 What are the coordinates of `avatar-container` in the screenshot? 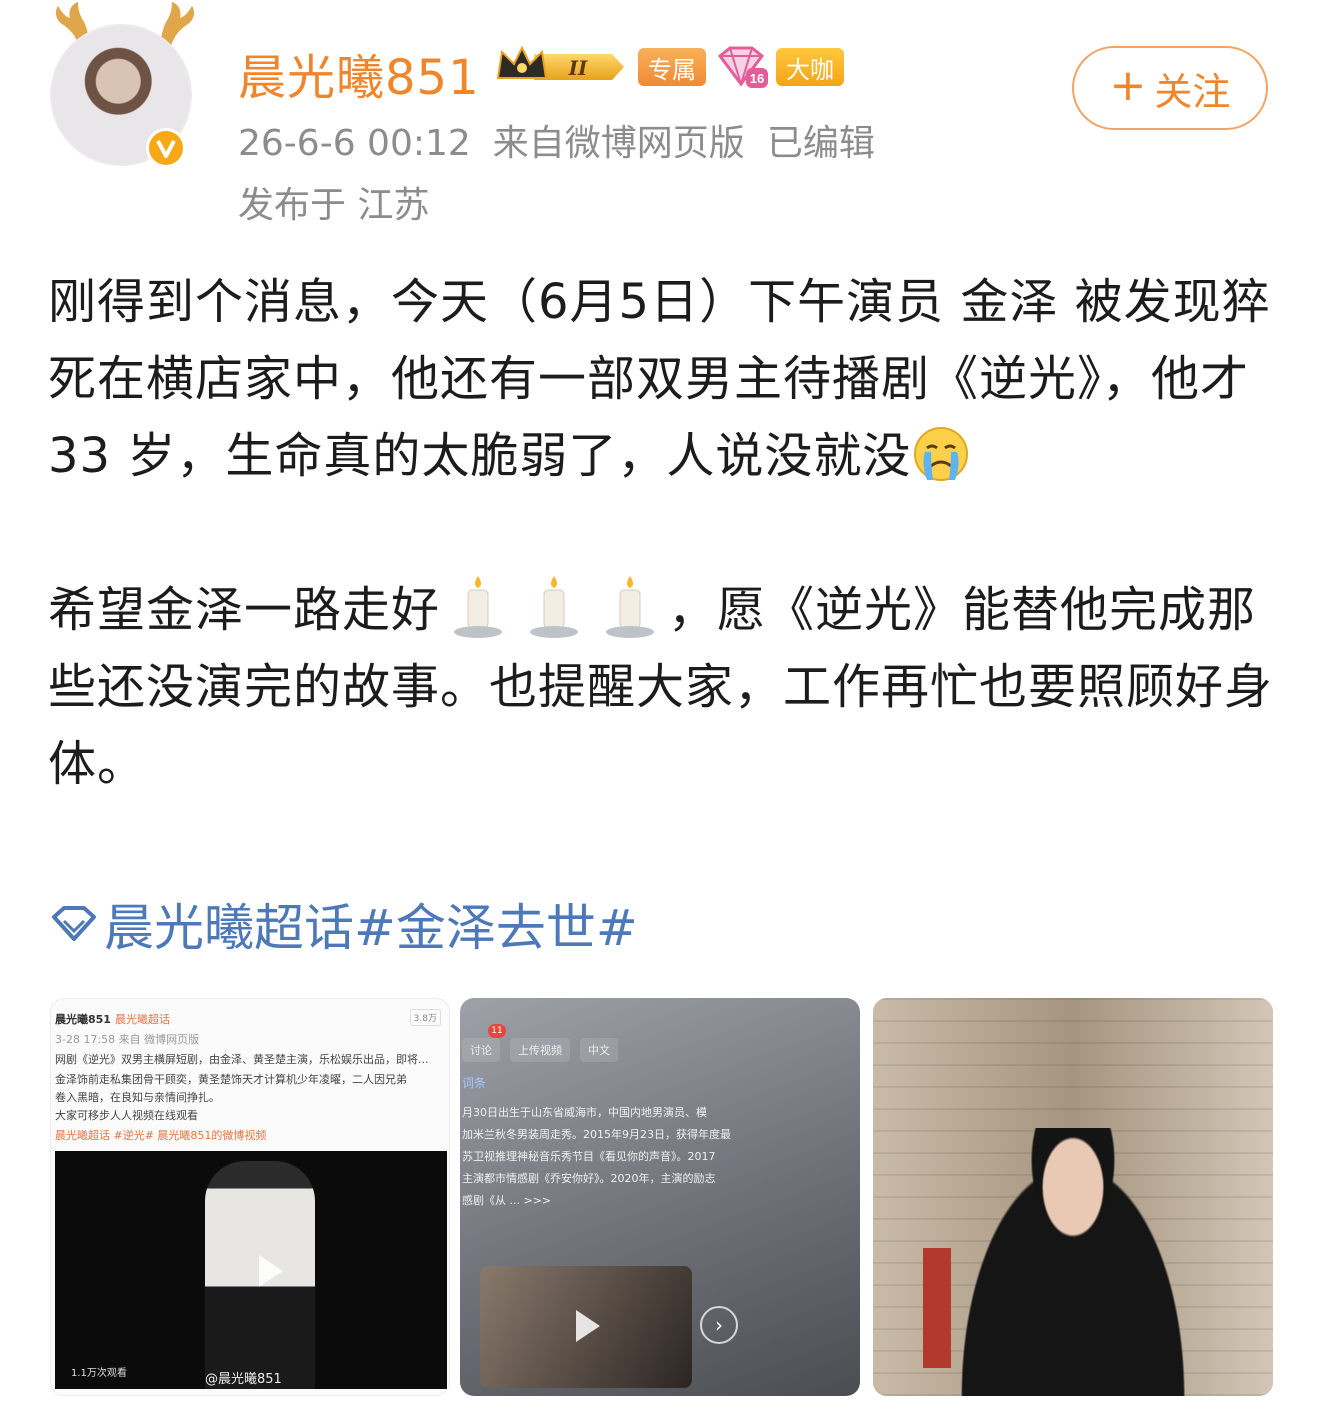 It's located at (124, 92).